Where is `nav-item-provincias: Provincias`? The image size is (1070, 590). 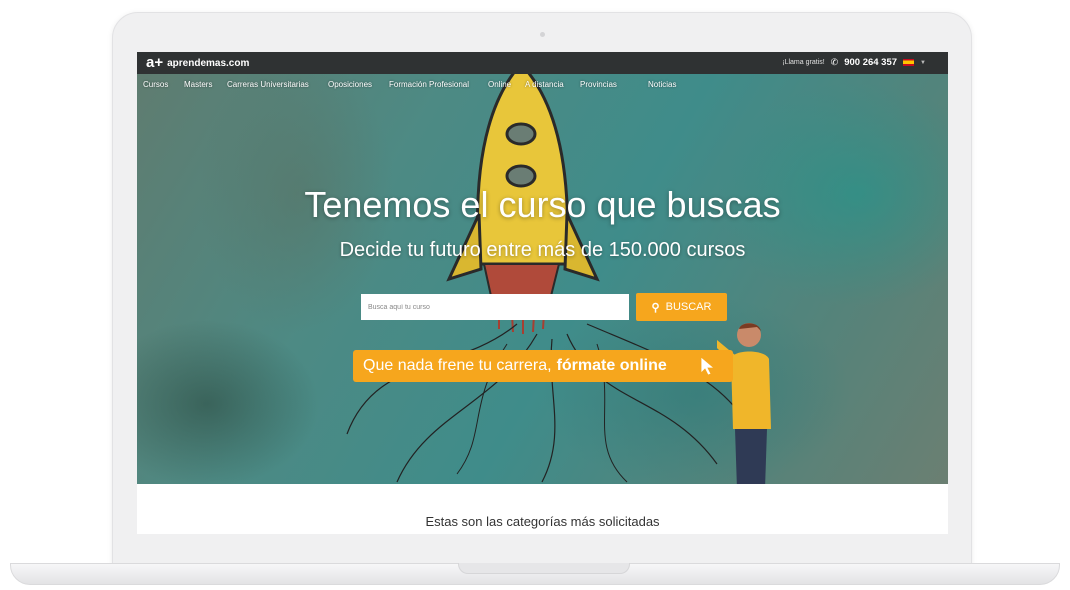
nav-item-provincias: Provincias is located at coordinates (598, 84).